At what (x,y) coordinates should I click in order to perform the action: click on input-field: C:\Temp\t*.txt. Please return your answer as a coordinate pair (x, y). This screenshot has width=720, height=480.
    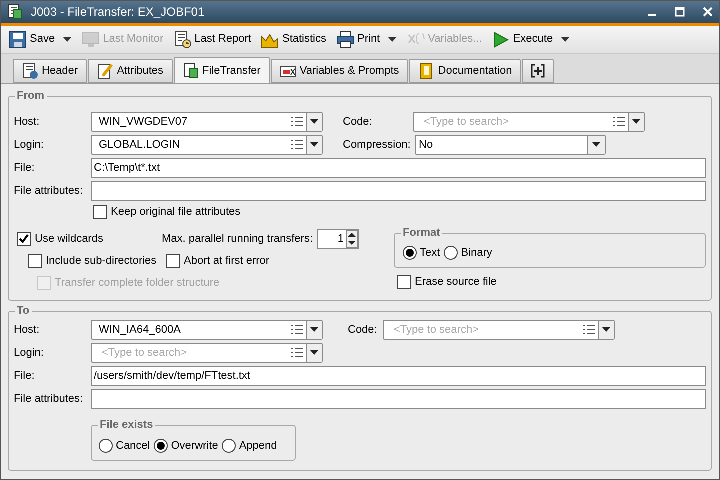
    Looking at the image, I should click on (398, 168).